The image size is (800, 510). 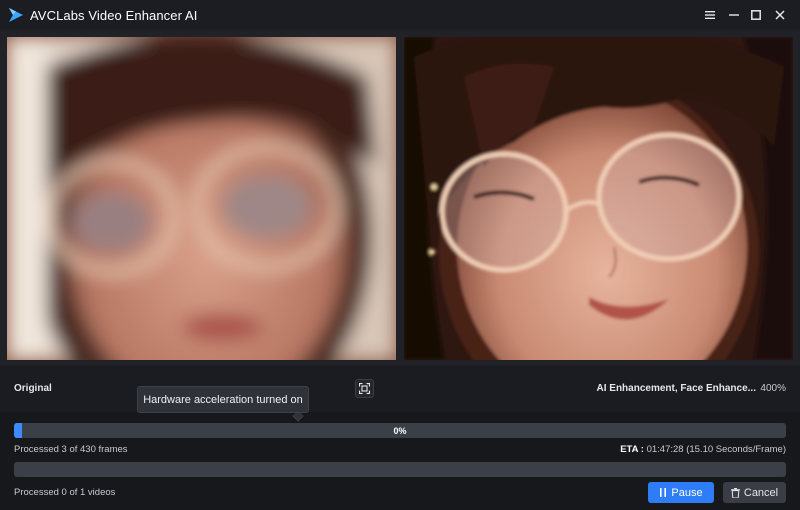 What do you see at coordinates (716, 449) in the screenshot?
I see `eta-value: 01:47:28 (15.10 Seconds/Frame)` at bounding box center [716, 449].